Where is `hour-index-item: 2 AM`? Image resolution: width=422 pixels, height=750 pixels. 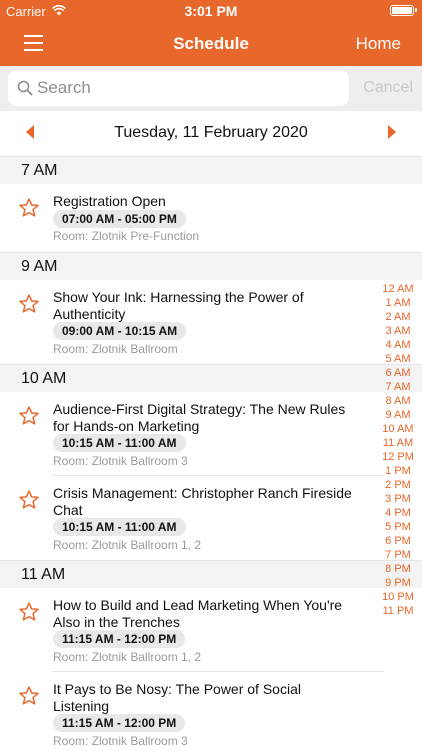 hour-index-item: 2 AM is located at coordinates (398, 317).